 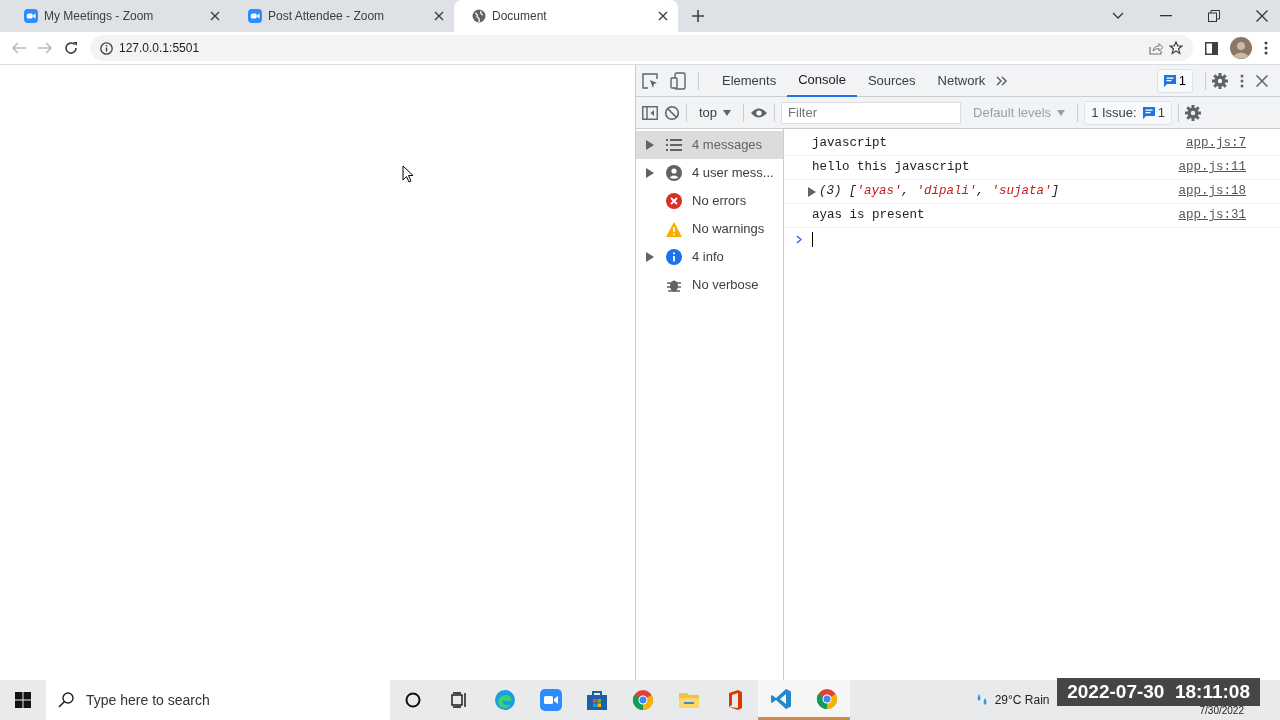 What do you see at coordinates (597, 700) in the screenshot?
I see `store-icon` at bounding box center [597, 700].